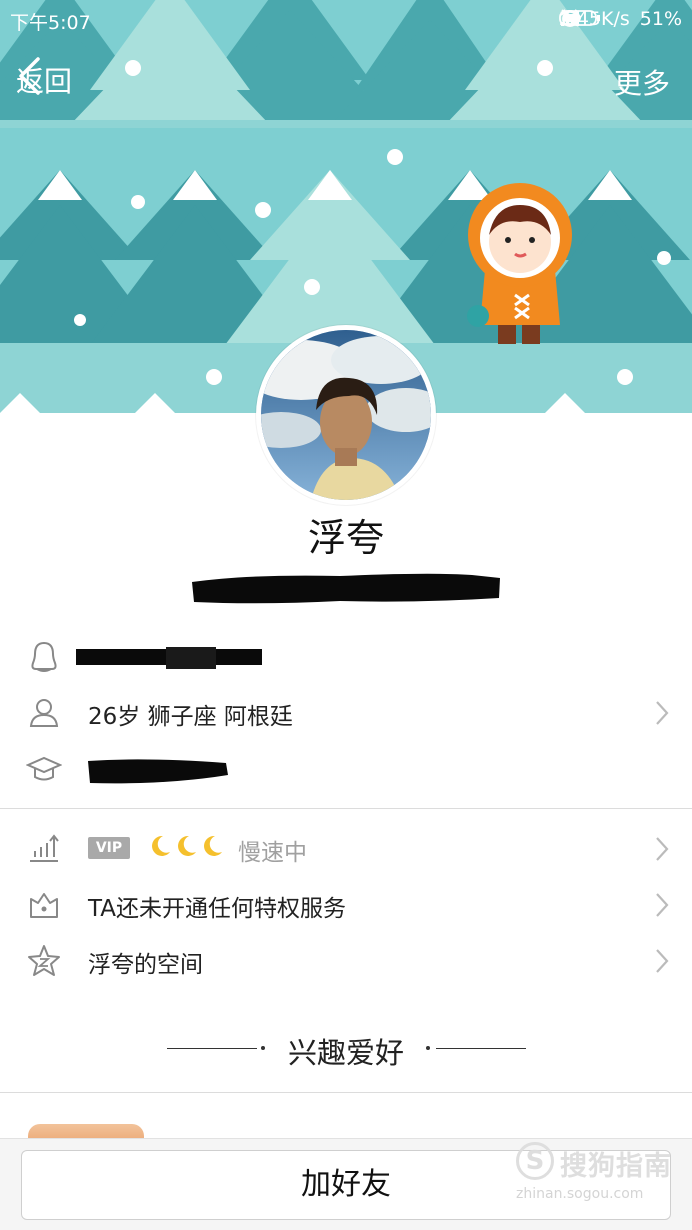  What do you see at coordinates (428, 1048) in the screenshot?
I see `title-dot-right` at bounding box center [428, 1048].